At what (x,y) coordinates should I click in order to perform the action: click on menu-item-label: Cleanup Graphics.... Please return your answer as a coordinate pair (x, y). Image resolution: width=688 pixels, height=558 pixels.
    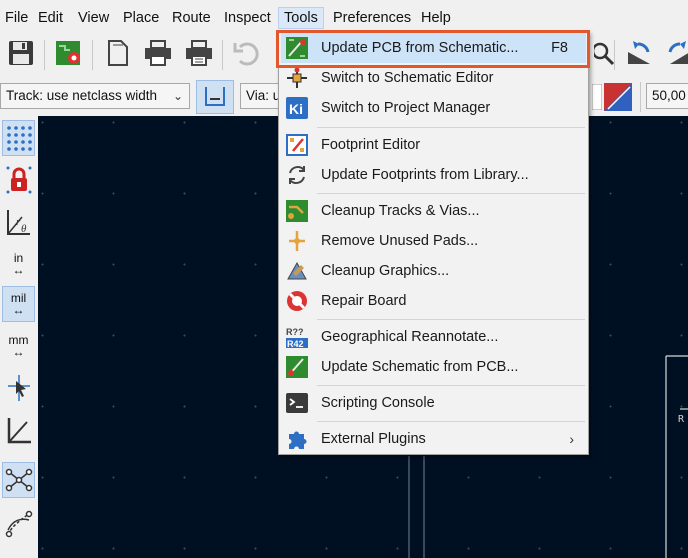
    Looking at the image, I should click on (385, 271).